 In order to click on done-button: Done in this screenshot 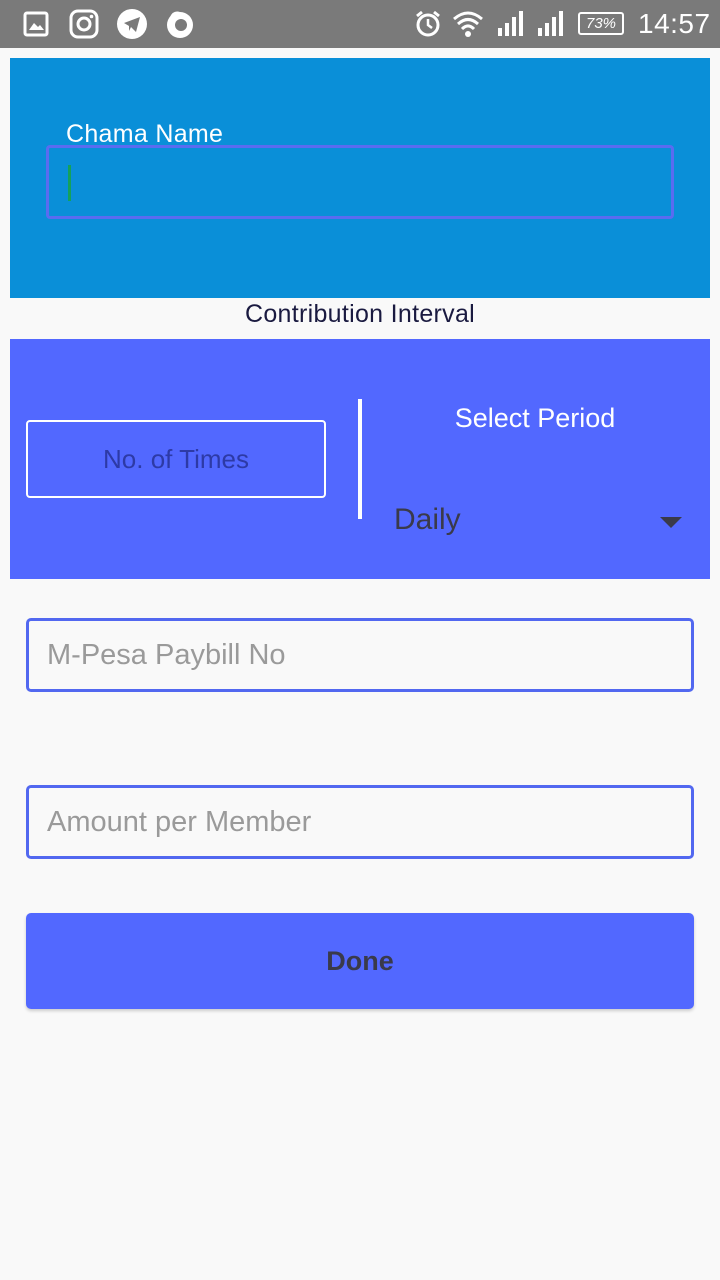, I will do `click(360, 961)`.